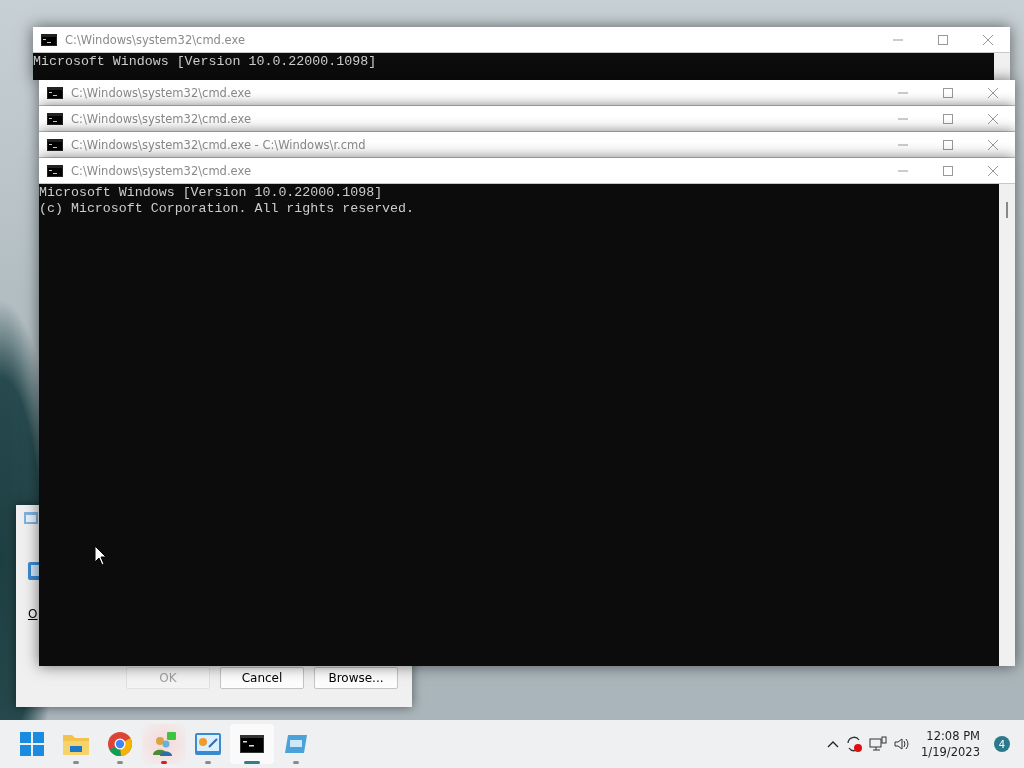  Describe the element at coordinates (218, 144) in the screenshot. I see `window-title: C:\Windows\system32\cmd.exe - C:\Windows\r.cmd` at that location.